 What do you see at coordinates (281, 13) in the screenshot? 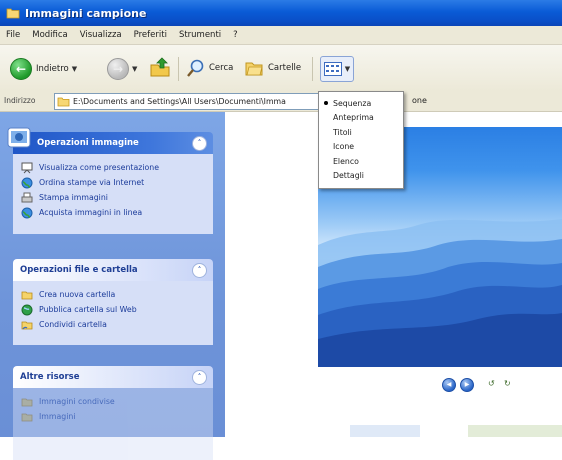
I see `title-bar: Immagini campione` at bounding box center [281, 13].